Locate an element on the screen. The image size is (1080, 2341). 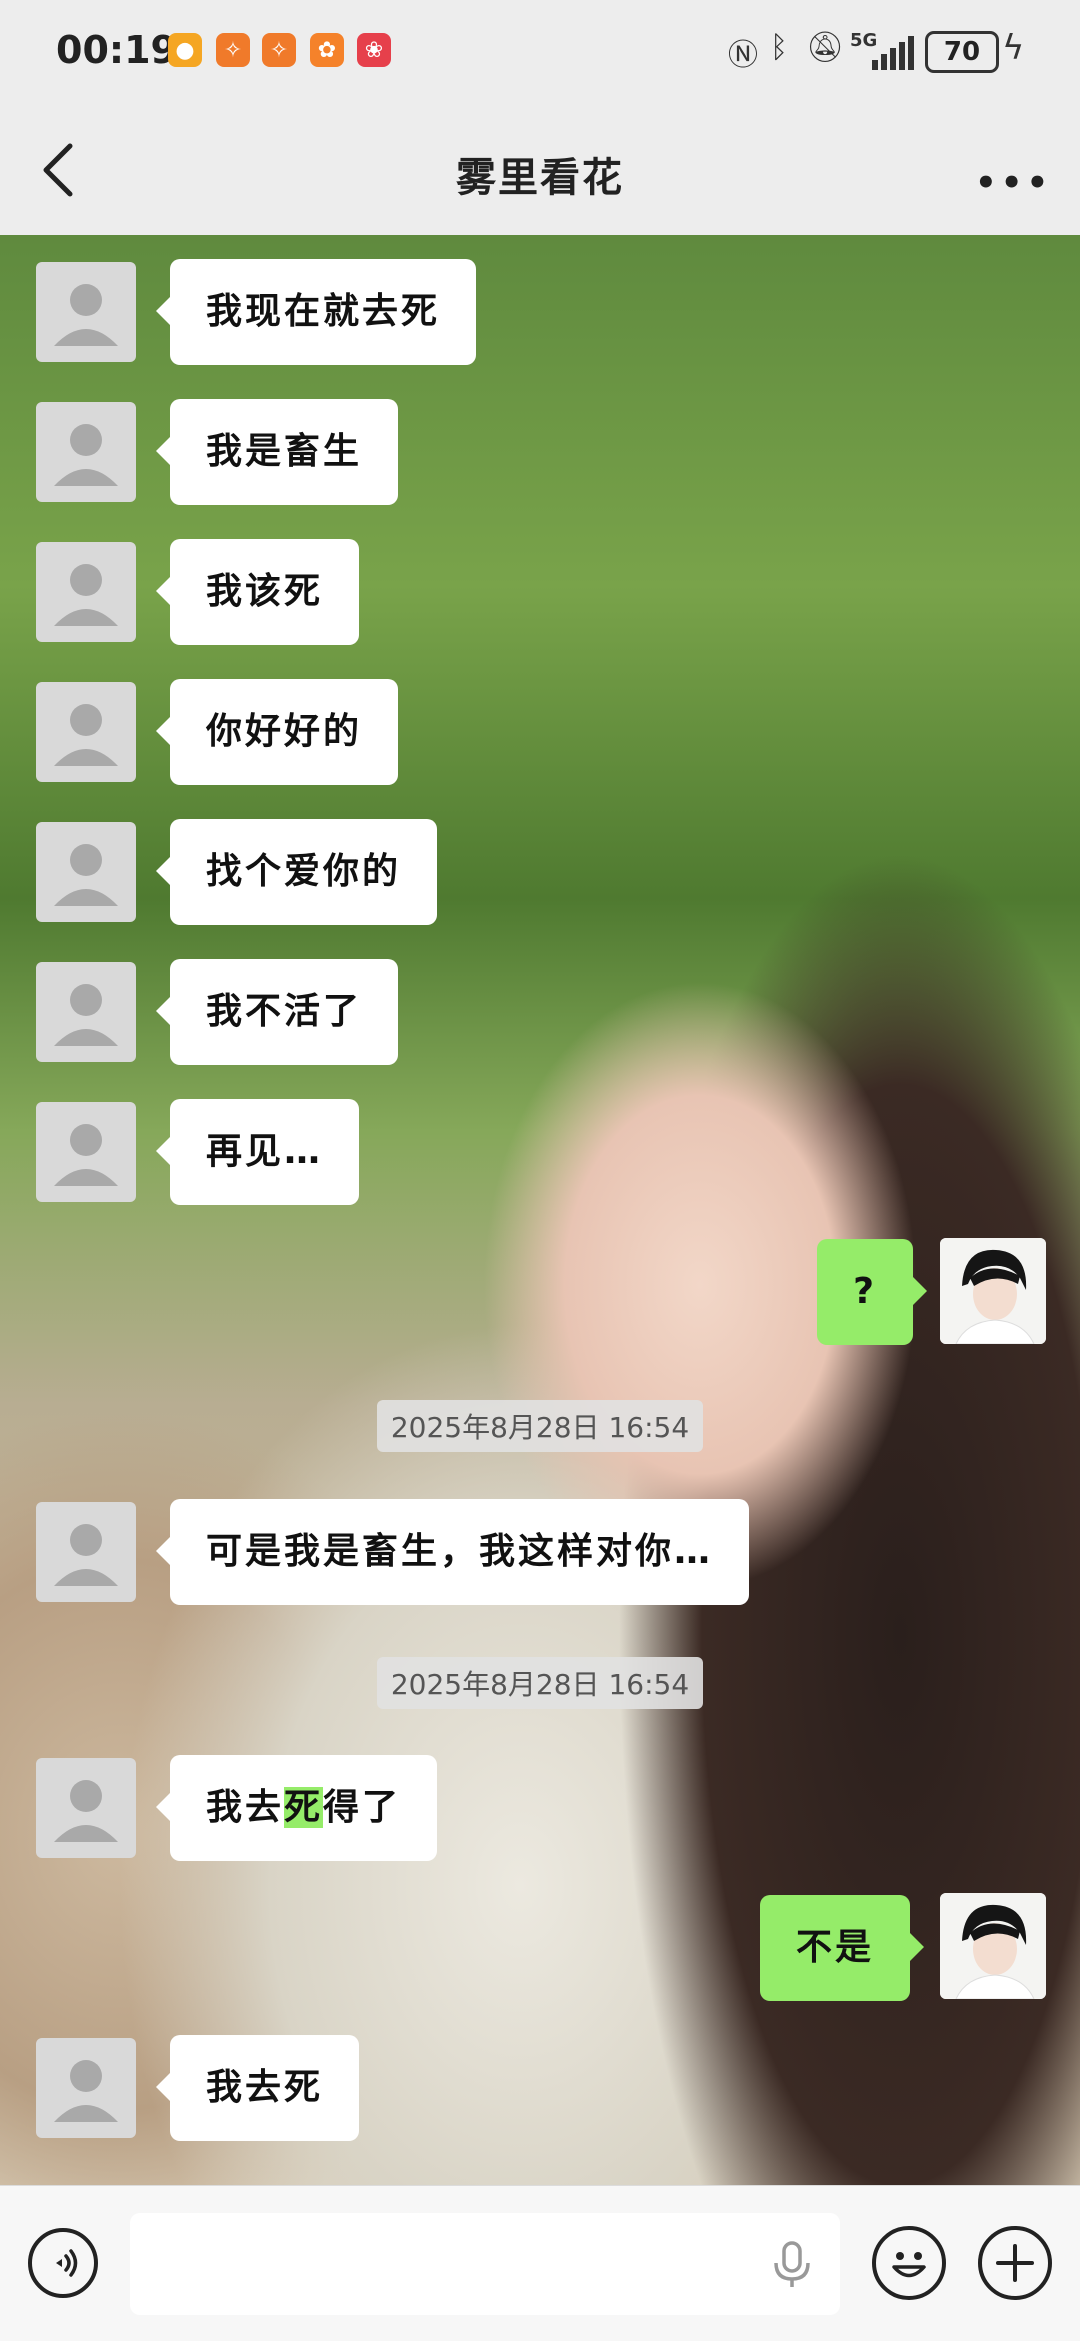
plus-icon is located at coordinates (1015, 2263).